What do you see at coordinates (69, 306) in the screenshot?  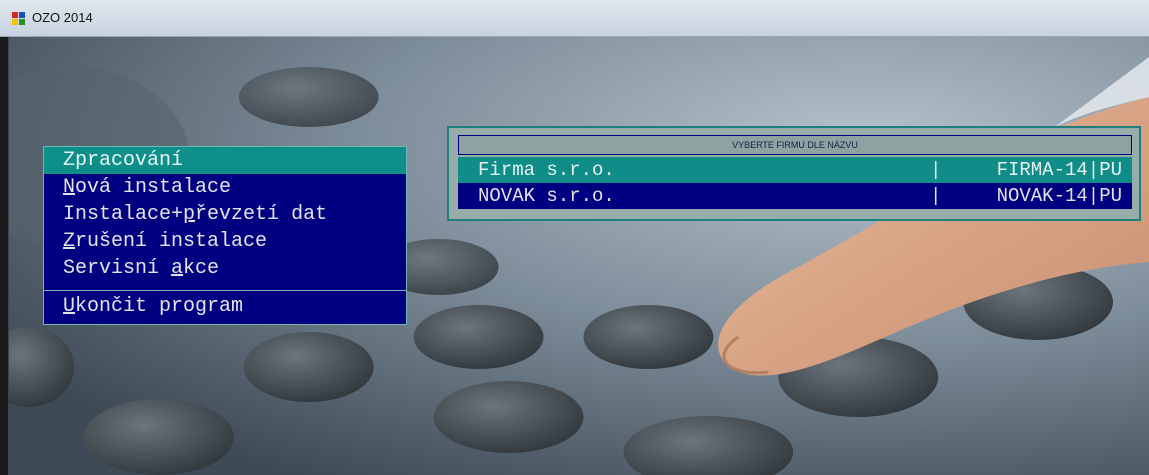 I see `menu-item-accelerator: U` at bounding box center [69, 306].